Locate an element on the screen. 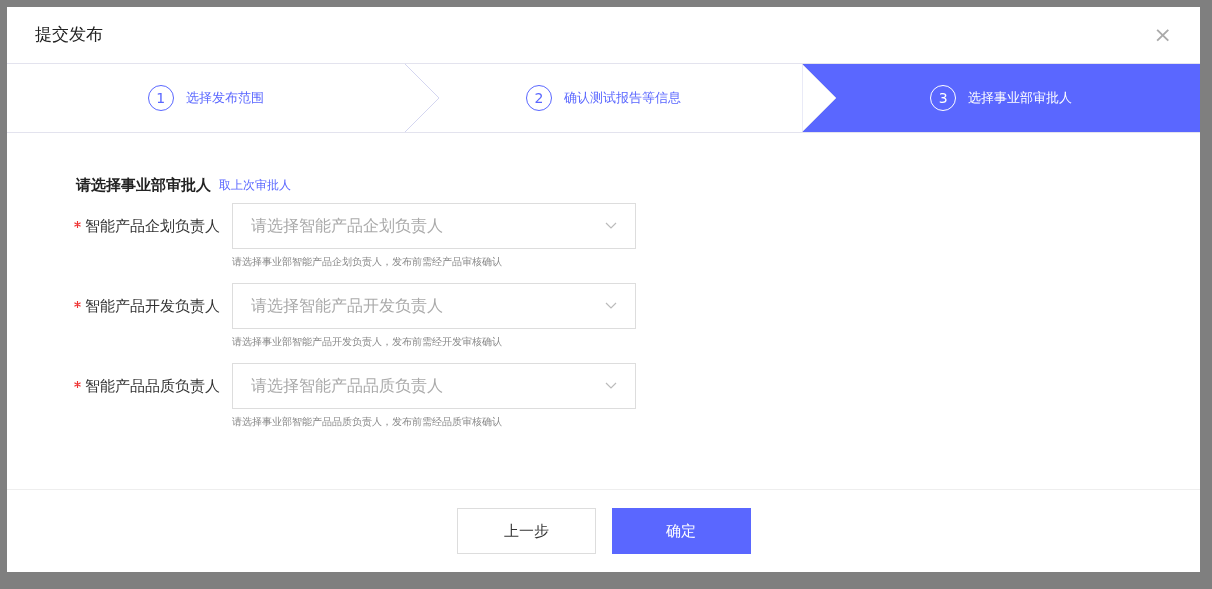 The width and height of the screenshot is (1212, 589). select-placeholder: 请选择智能产品开发负责人 is located at coordinates (347, 306).